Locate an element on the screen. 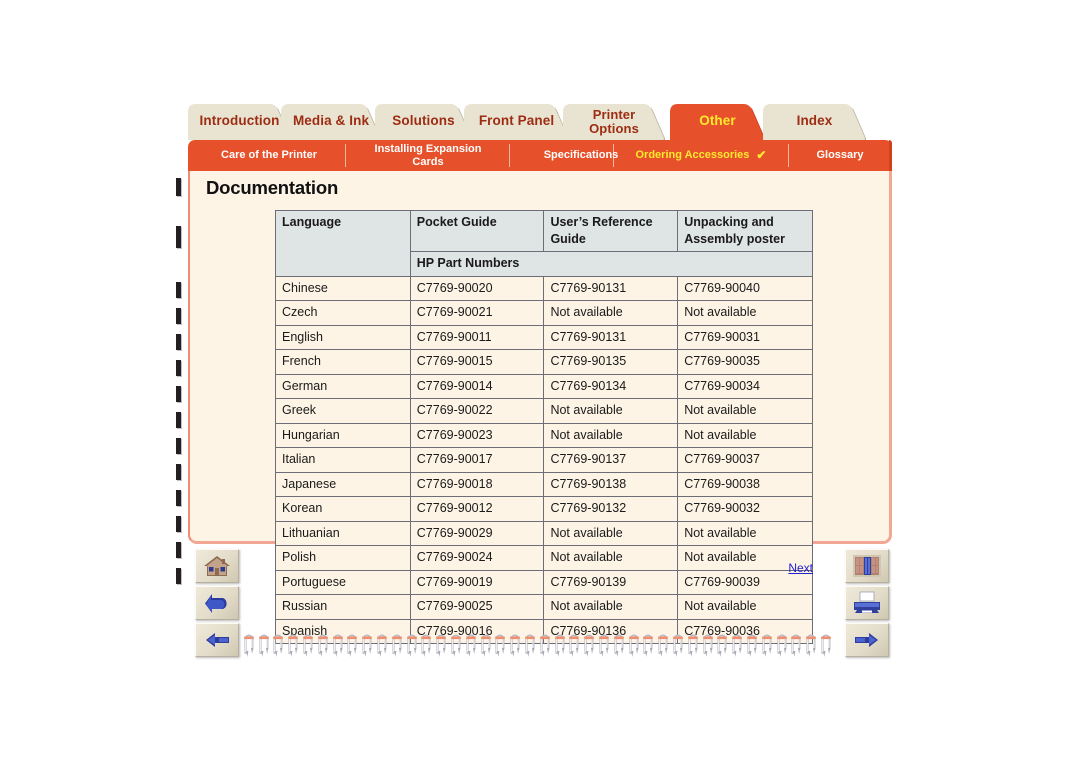 This screenshot has height=763, width=1080. tab-label: Other is located at coordinates (717, 121).